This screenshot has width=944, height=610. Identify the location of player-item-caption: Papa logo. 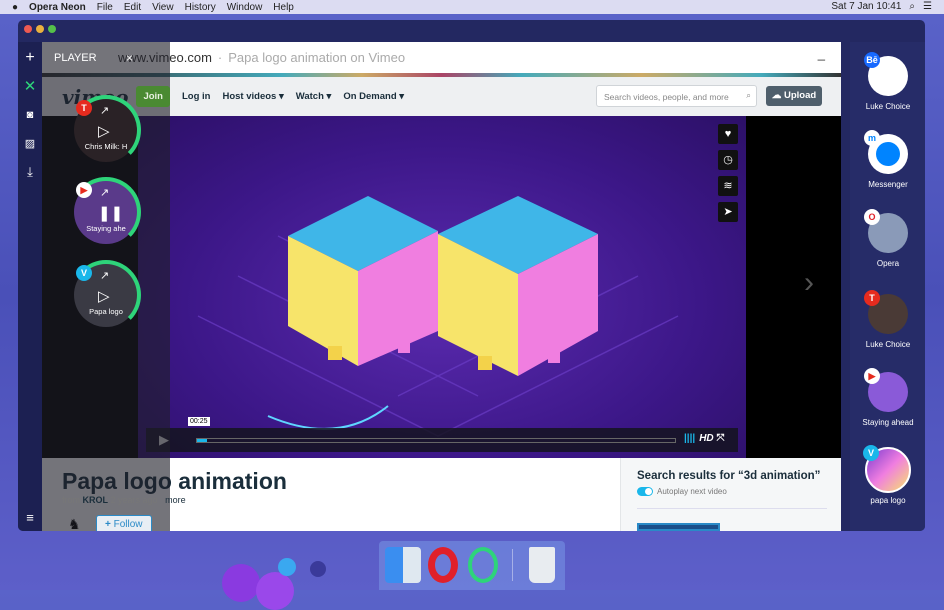
(106, 311).